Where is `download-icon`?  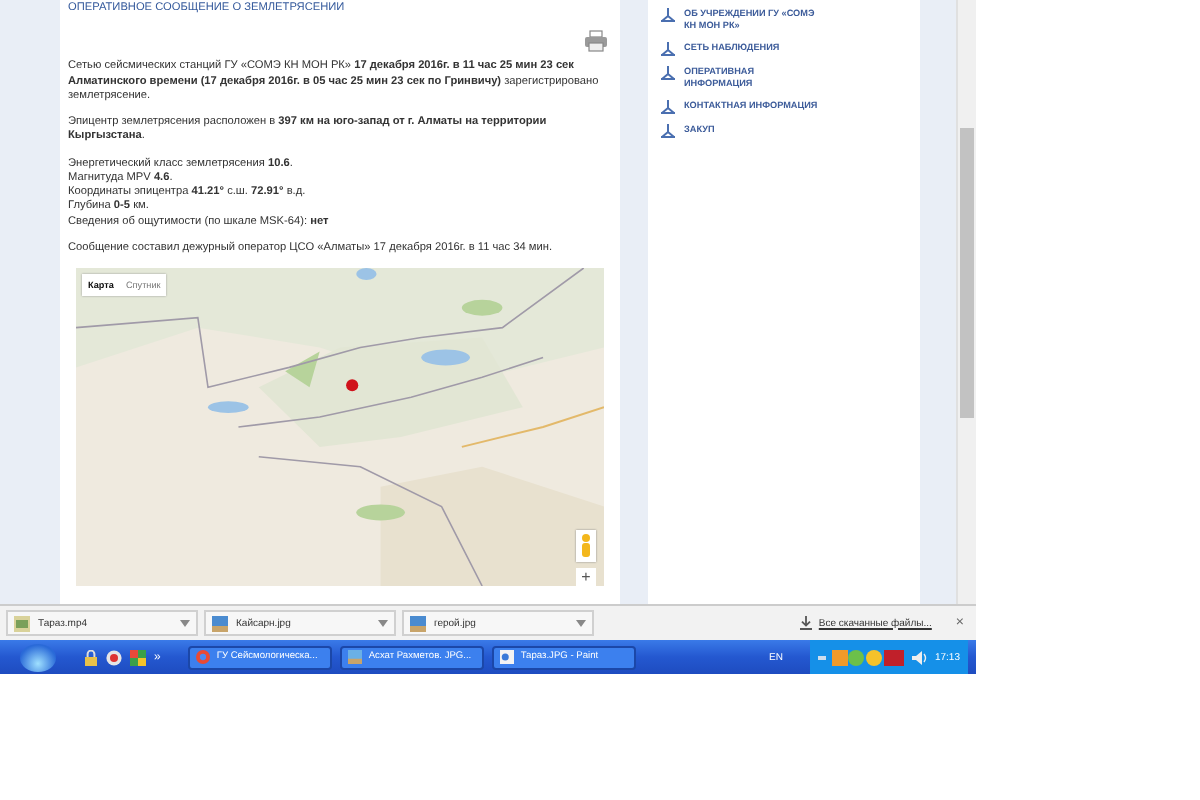 download-icon is located at coordinates (806, 623).